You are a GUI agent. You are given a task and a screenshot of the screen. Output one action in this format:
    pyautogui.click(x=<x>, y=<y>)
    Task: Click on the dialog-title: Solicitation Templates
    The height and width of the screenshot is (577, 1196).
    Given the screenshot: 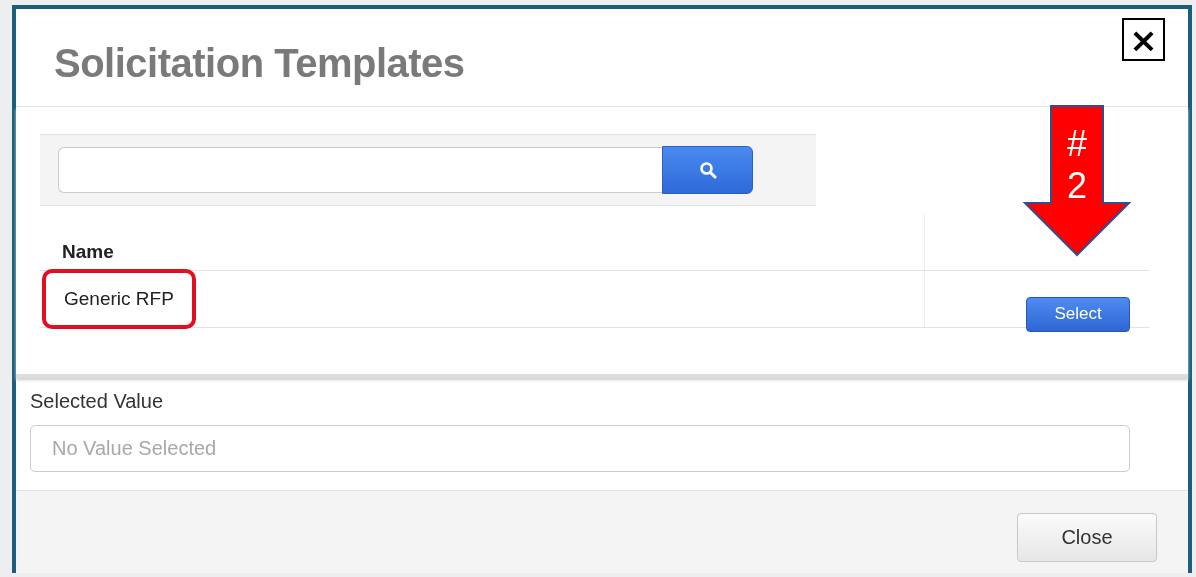 What is the action you would take?
    pyautogui.click(x=259, y=63)
    